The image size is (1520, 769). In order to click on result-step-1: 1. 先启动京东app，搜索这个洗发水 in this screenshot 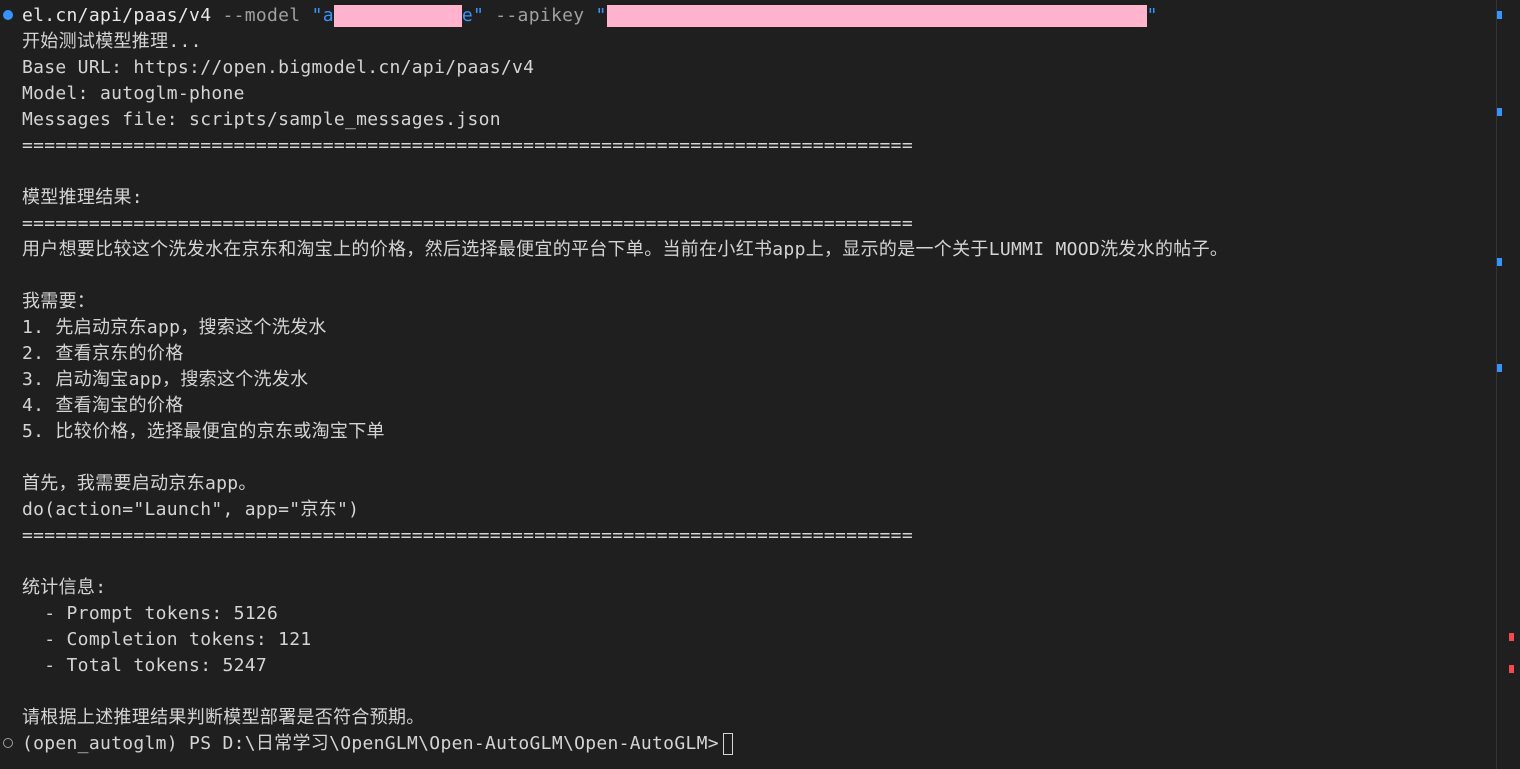, I will do `click(174, 327)`.